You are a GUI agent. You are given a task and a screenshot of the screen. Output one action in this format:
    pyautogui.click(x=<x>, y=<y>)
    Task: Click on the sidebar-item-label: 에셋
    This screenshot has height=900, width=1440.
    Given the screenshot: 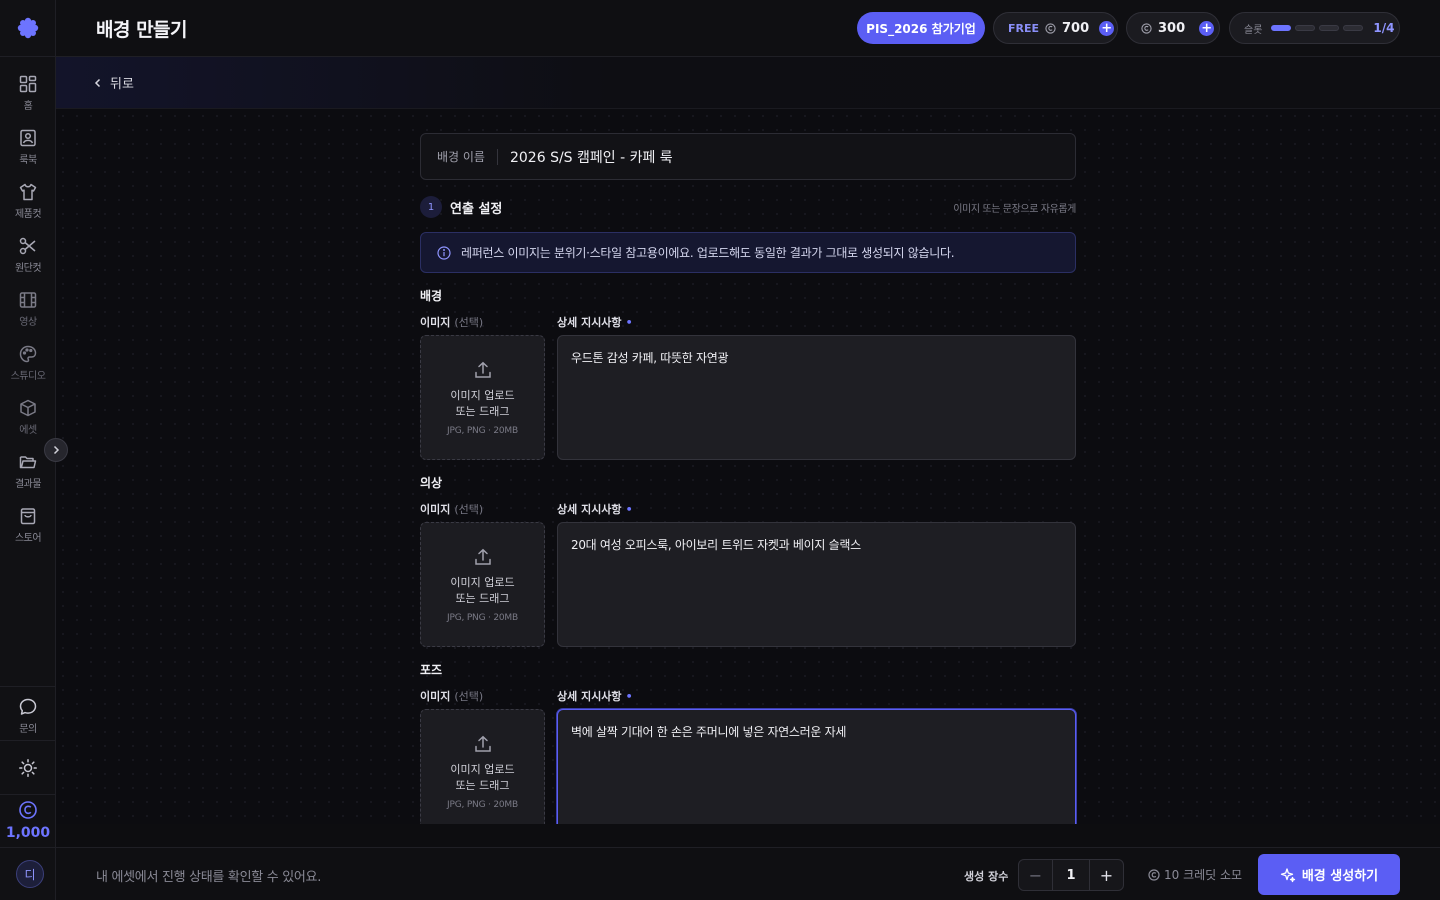 What is the action you would take?
    pyautogui.click(x=28, y=430)
    